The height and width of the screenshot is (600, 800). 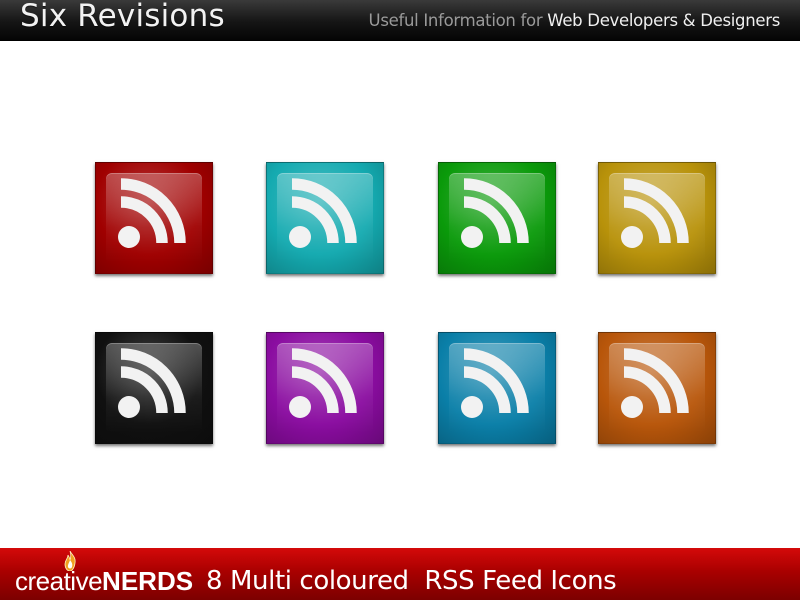 What do you see at coordinates (411, 581) in the screenshot?
I see `footer-caption: 8 Multi coloured RSS Feed Icons` at bounding box center [411, 581].